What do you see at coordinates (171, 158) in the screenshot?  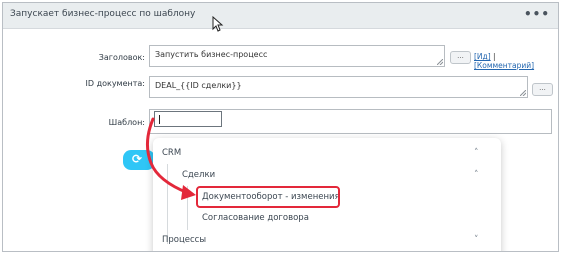 I see `annotation-arrow` at bounding box center [171, 158].